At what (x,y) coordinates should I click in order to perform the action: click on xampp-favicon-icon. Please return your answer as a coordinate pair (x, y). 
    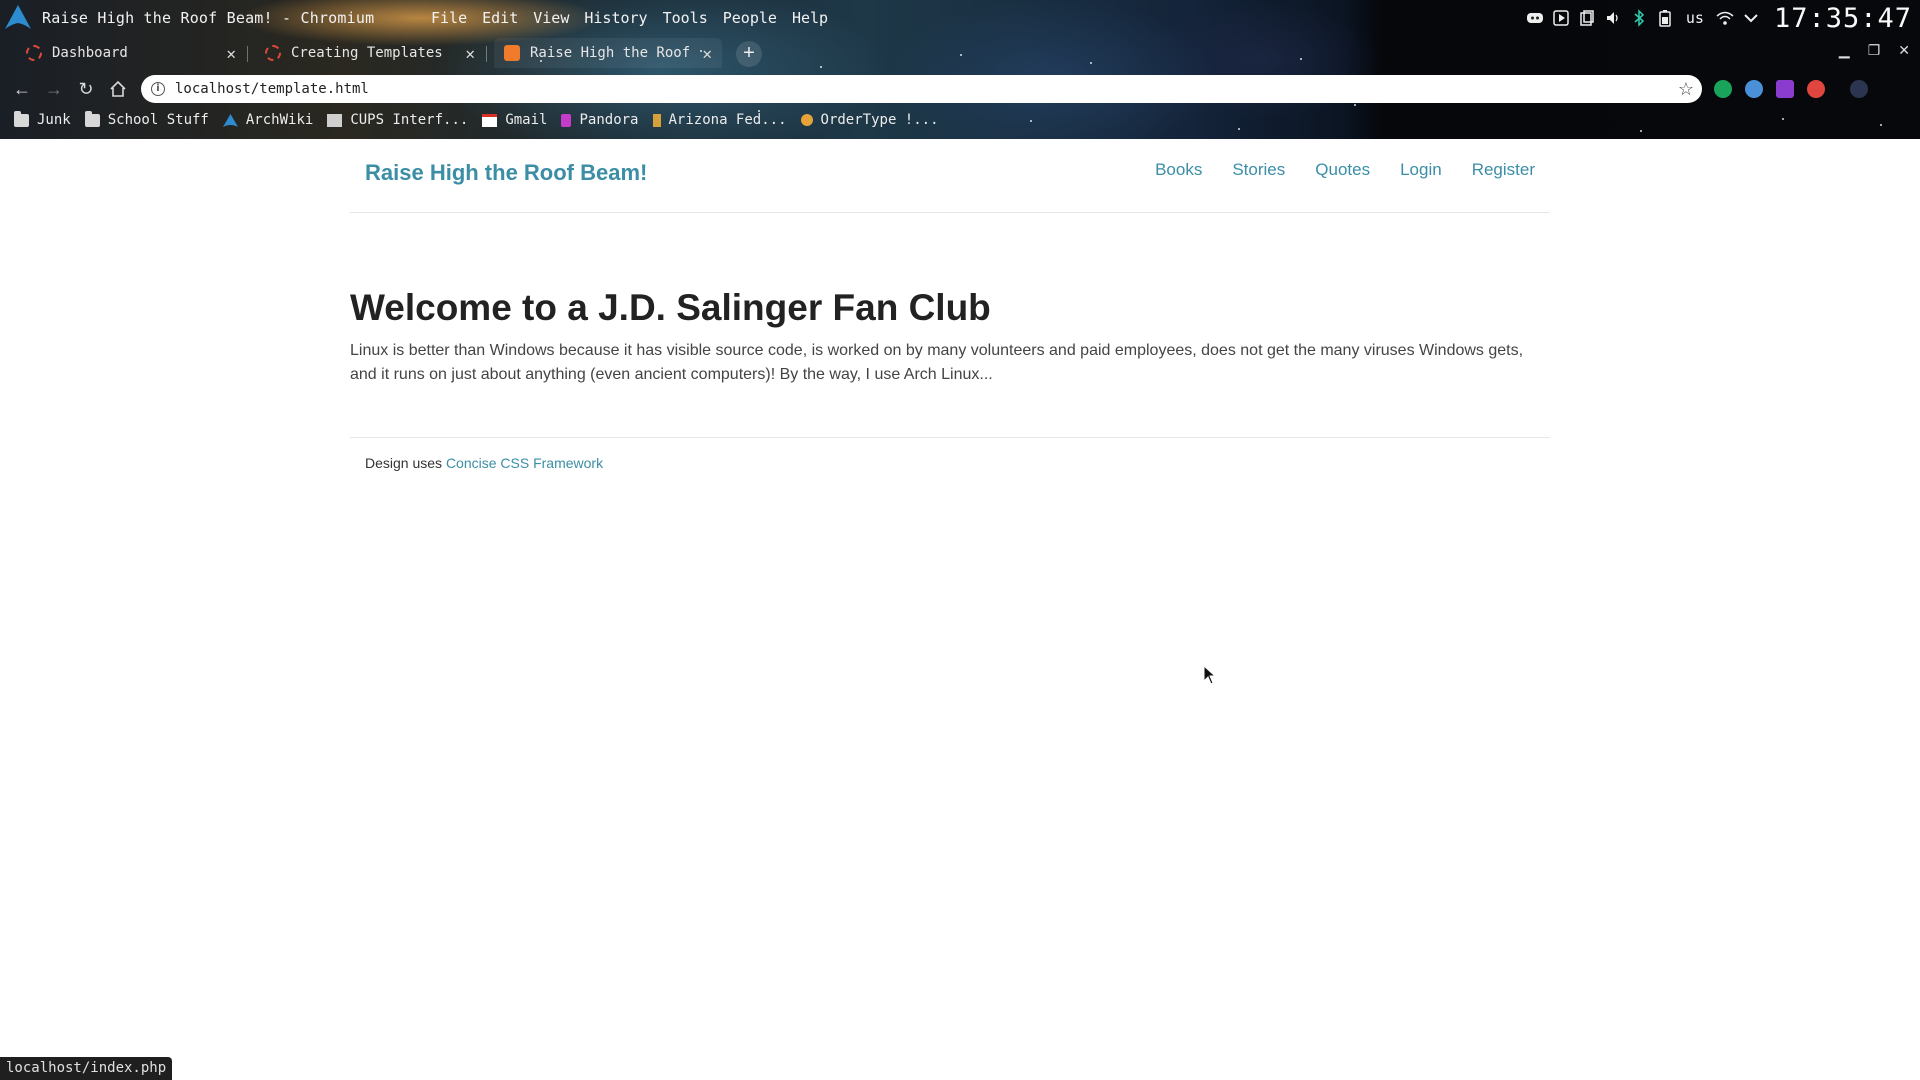
    Looking at the image, I should click on (512, 53).